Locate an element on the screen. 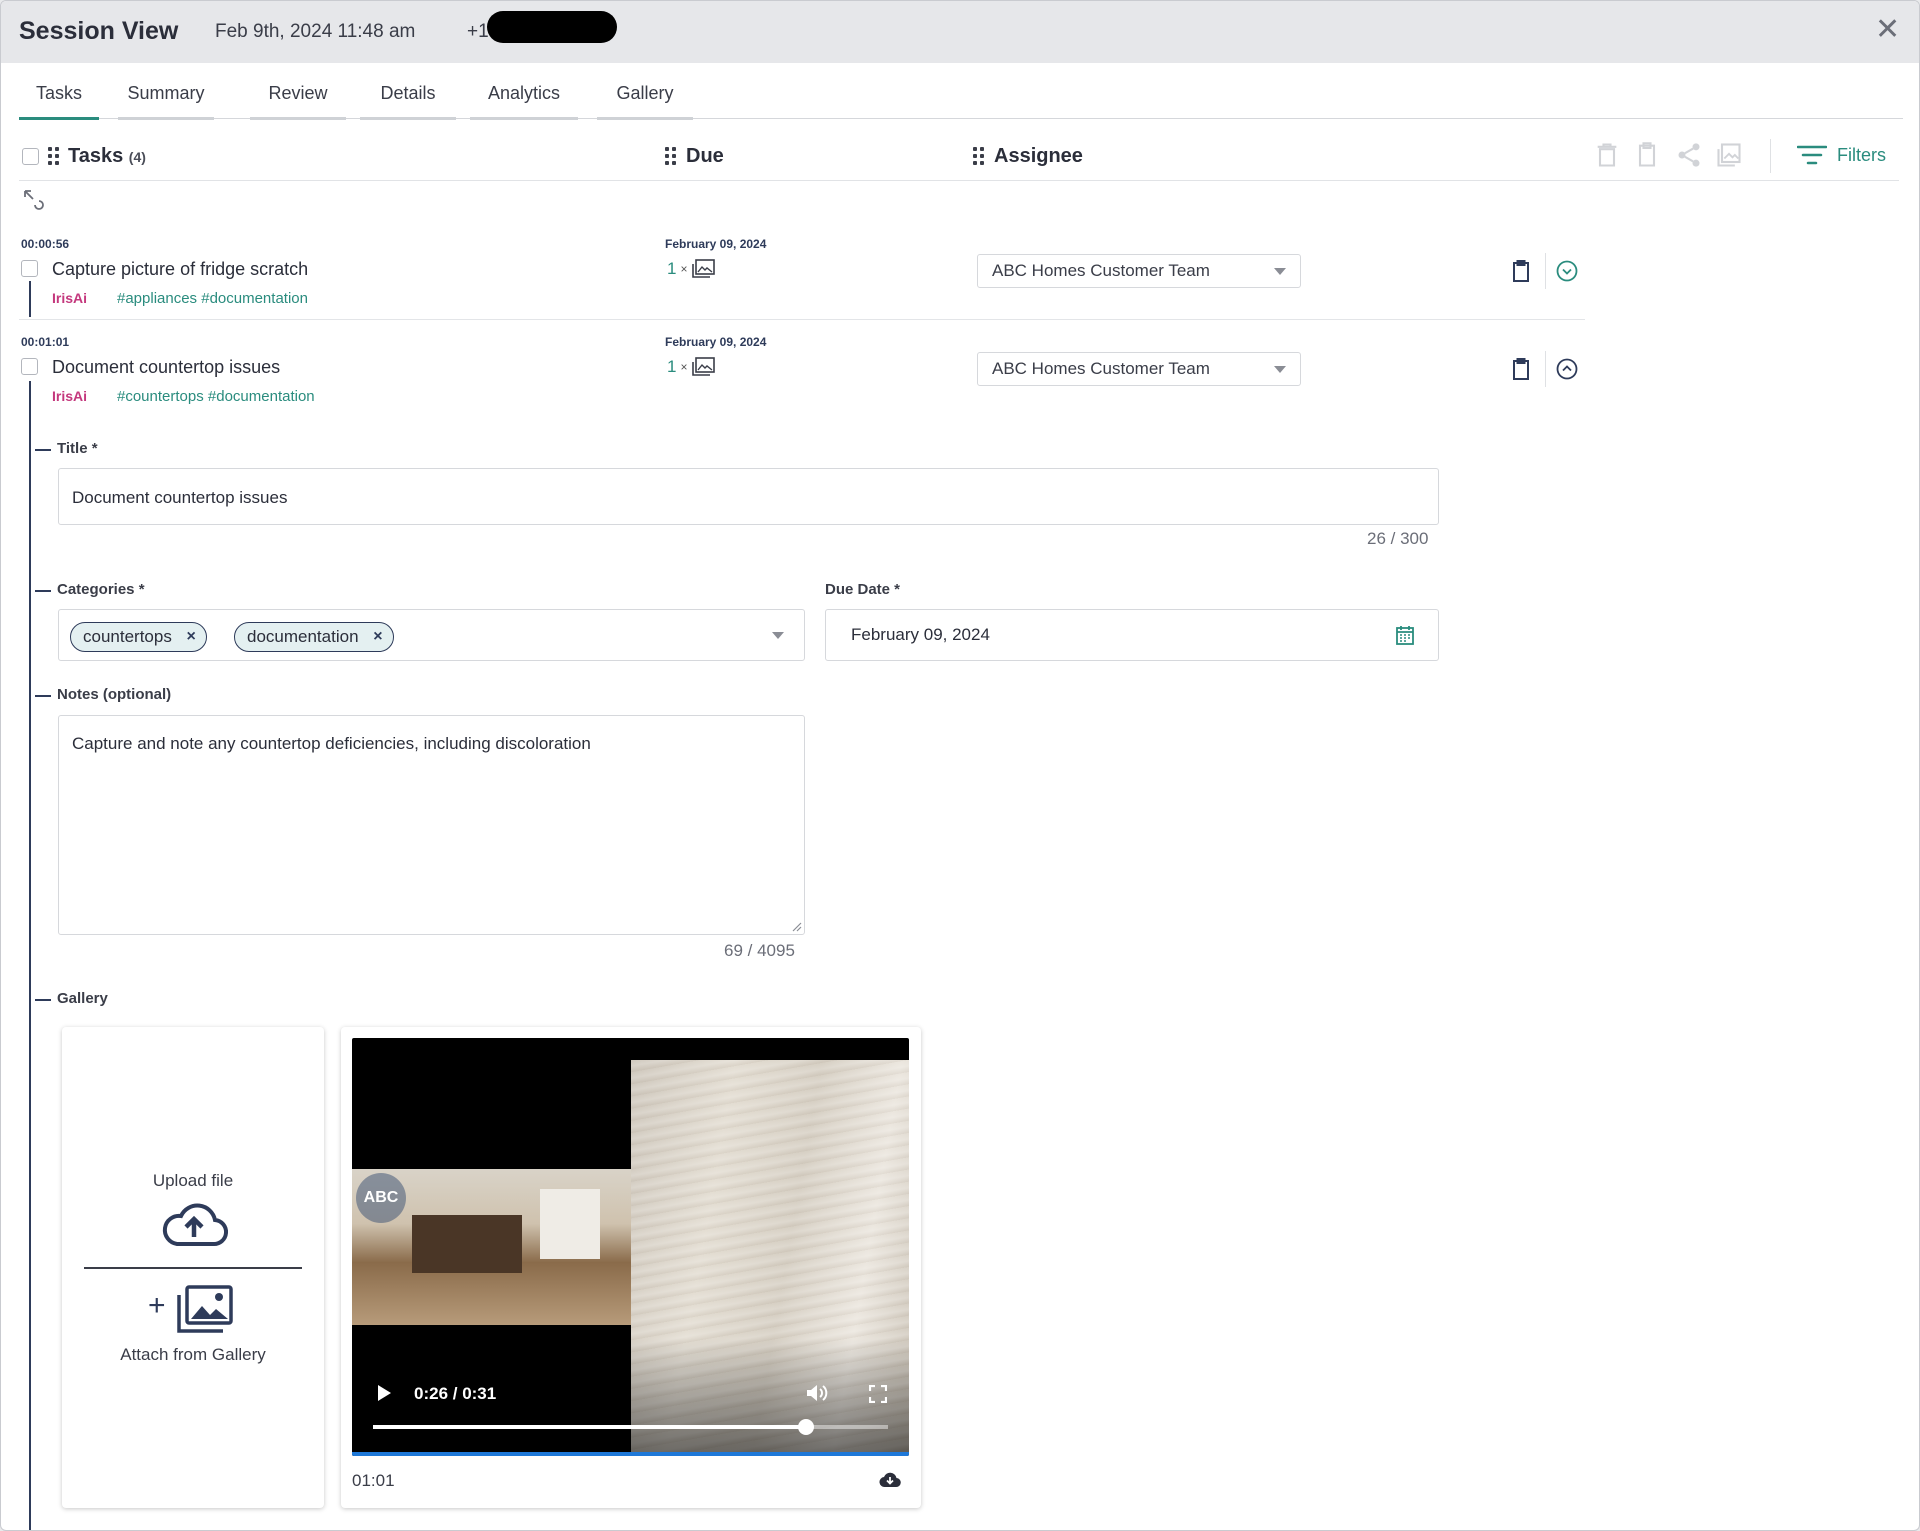  fullscreen-icon is located at coordinates (878, 1394).